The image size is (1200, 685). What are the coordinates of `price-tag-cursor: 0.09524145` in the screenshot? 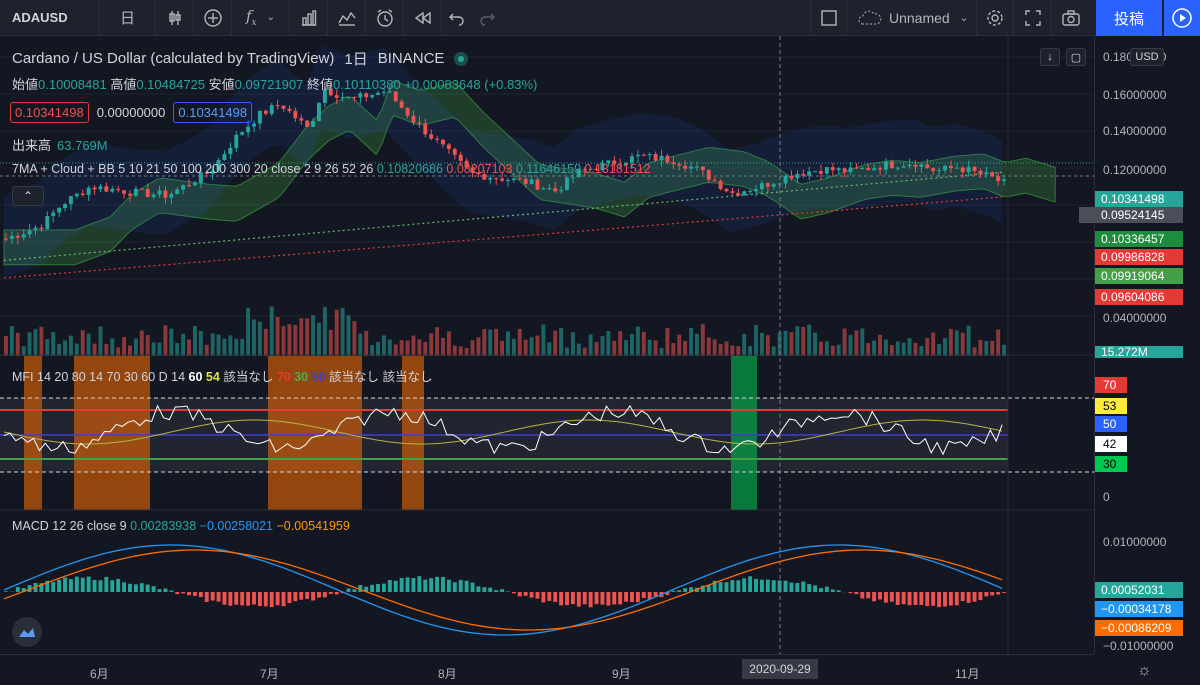 It's located at (1131, 215).